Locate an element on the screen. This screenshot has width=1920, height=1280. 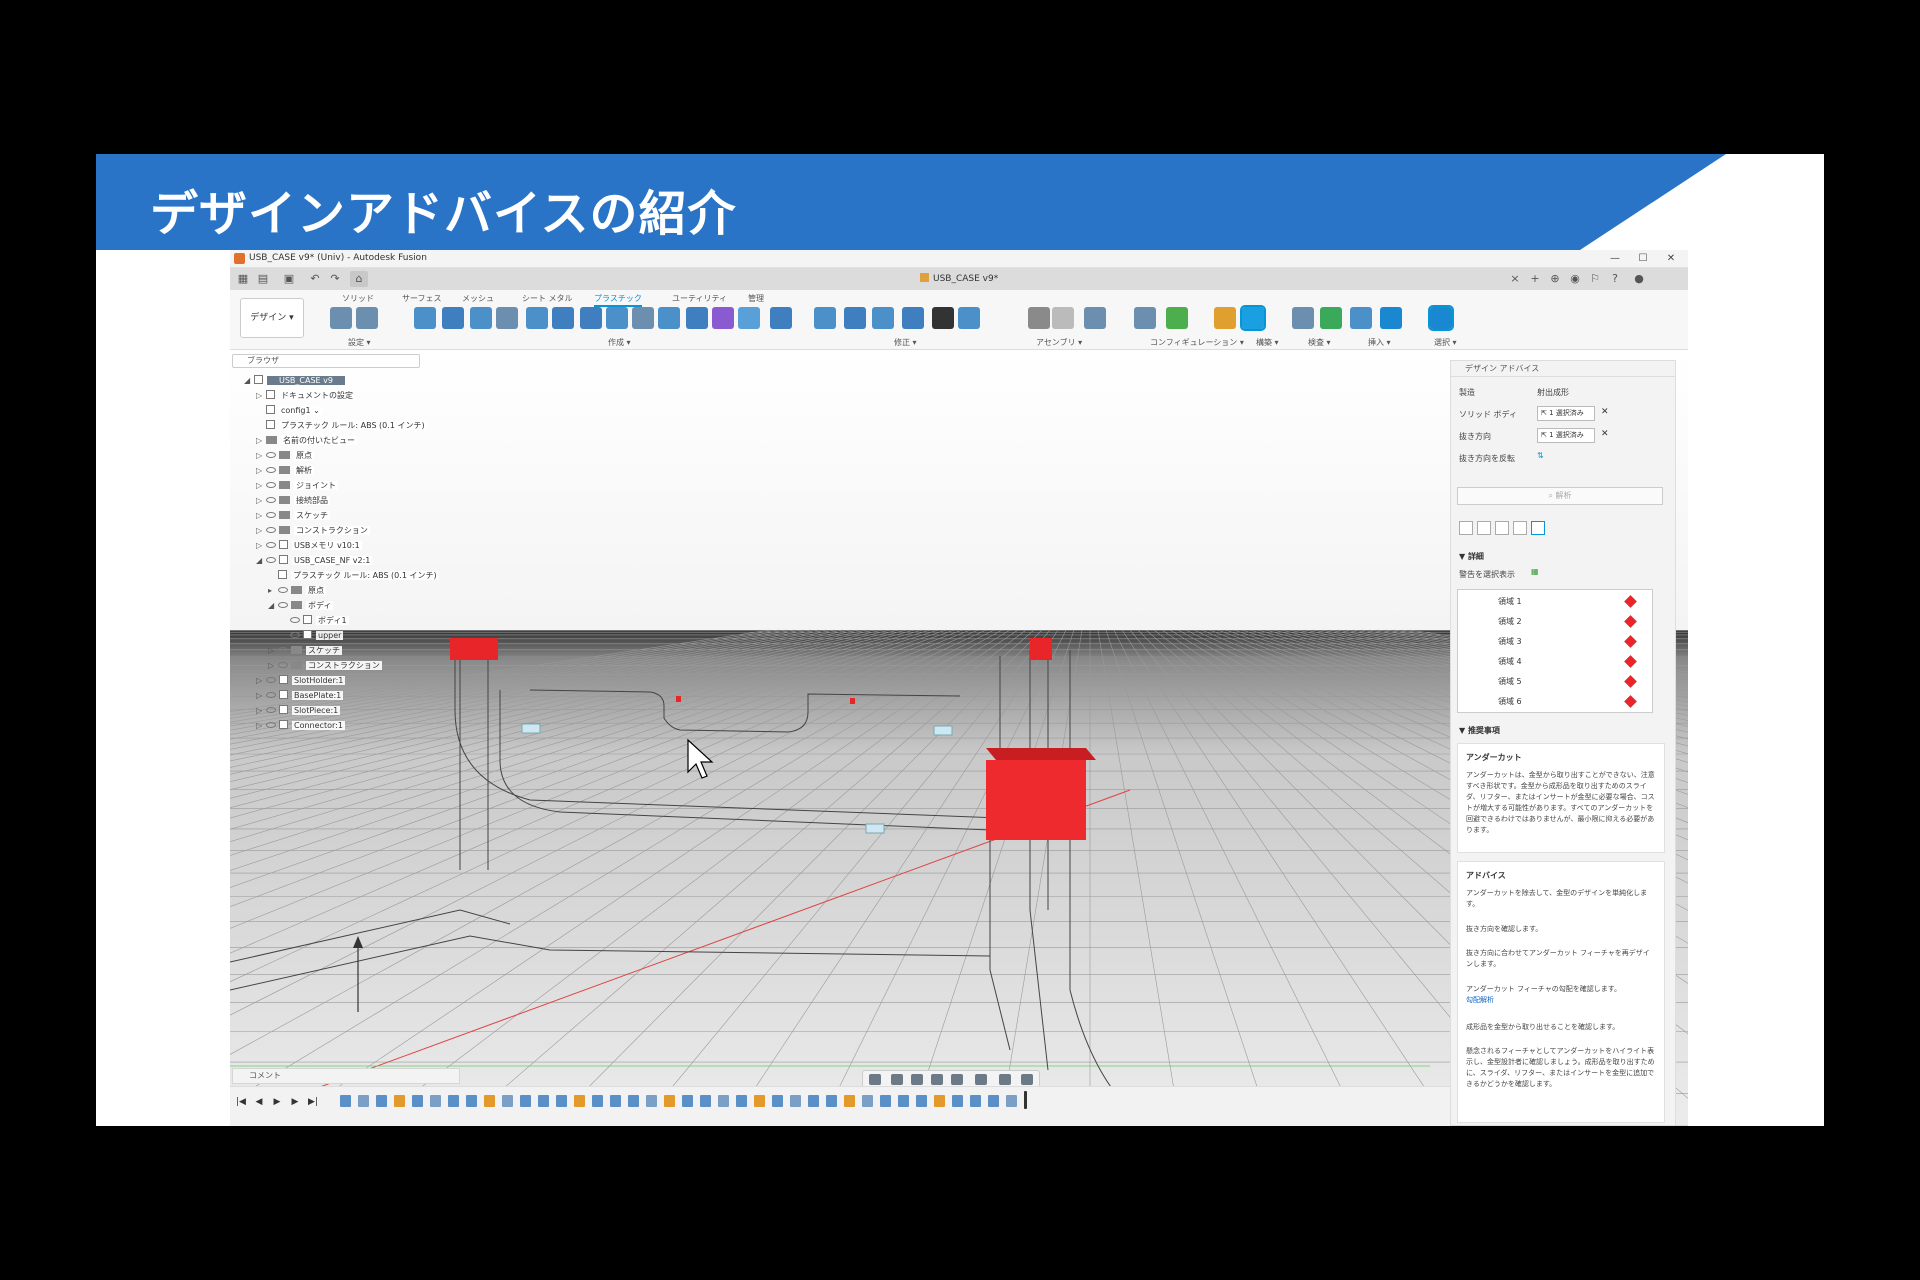
plane-tool-icon is located at coordinates (1177, 318).